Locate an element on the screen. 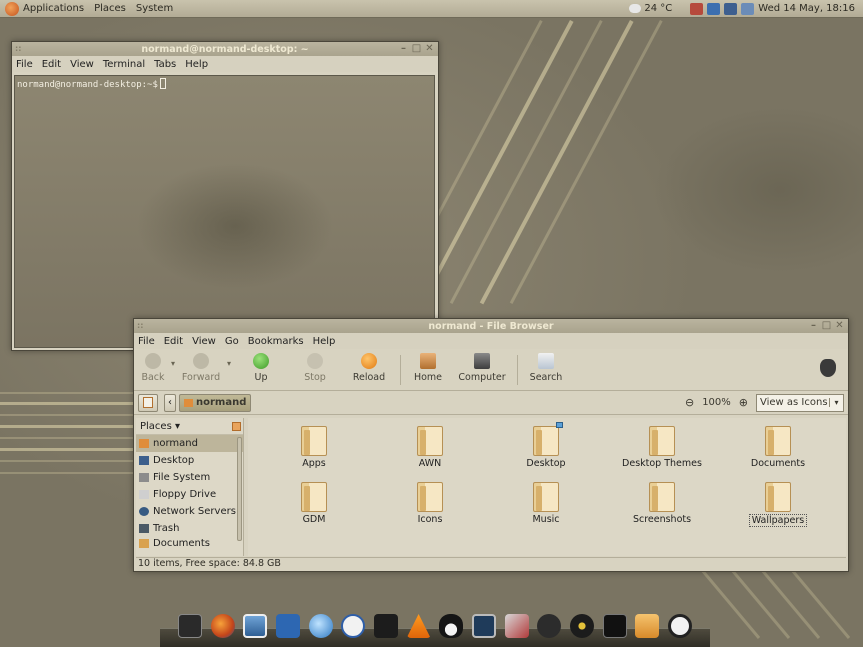 The image size is (863, 647). sidebar-scrollbar is located at coordinates (239, 489).